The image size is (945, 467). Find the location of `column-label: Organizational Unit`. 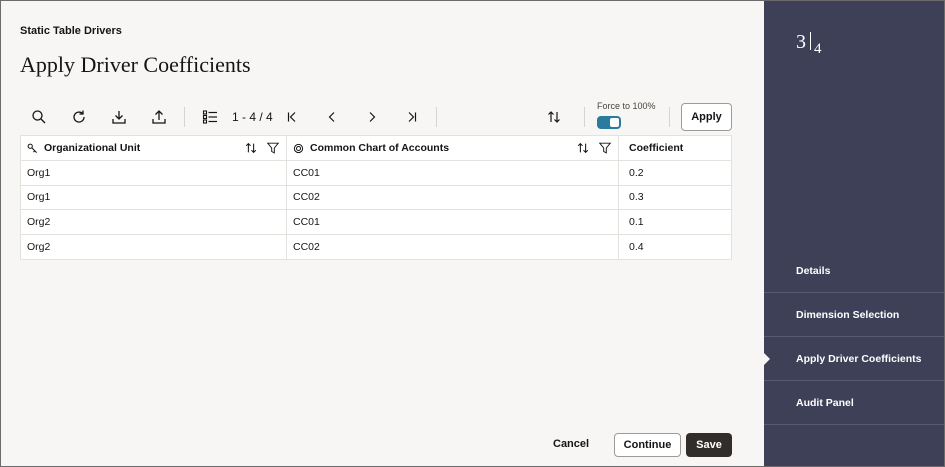

column-label: Organizational Unit is located at coordinates (92, 148).